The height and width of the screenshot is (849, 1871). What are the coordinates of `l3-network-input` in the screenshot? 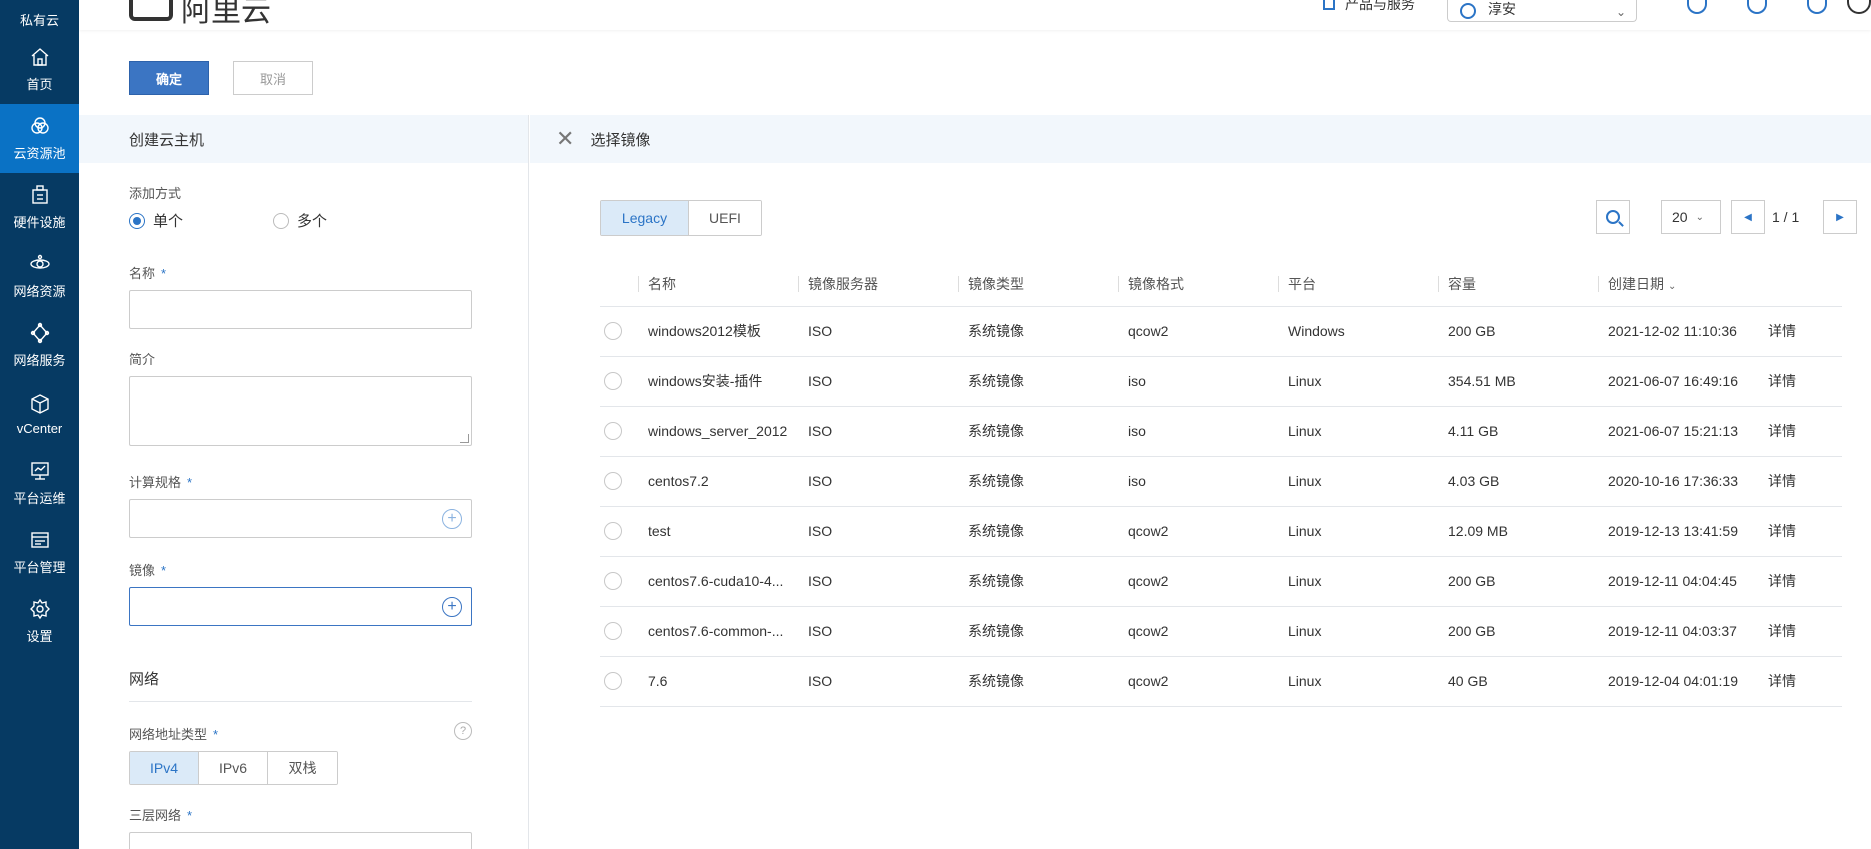 It's located at (300, 840).